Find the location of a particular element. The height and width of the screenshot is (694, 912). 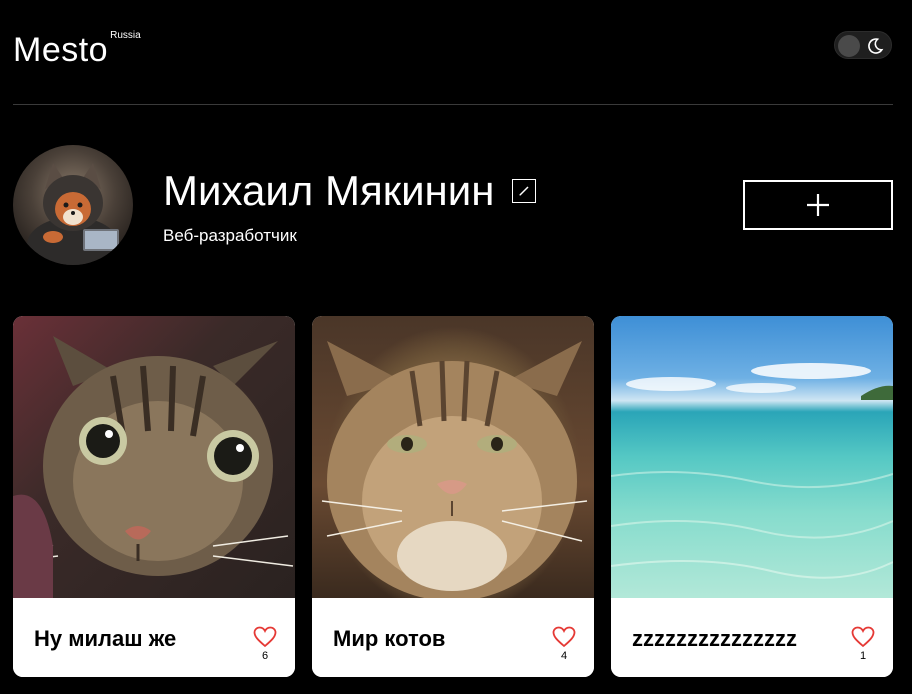

edit-profile-button is located at coordinates (524, 191).